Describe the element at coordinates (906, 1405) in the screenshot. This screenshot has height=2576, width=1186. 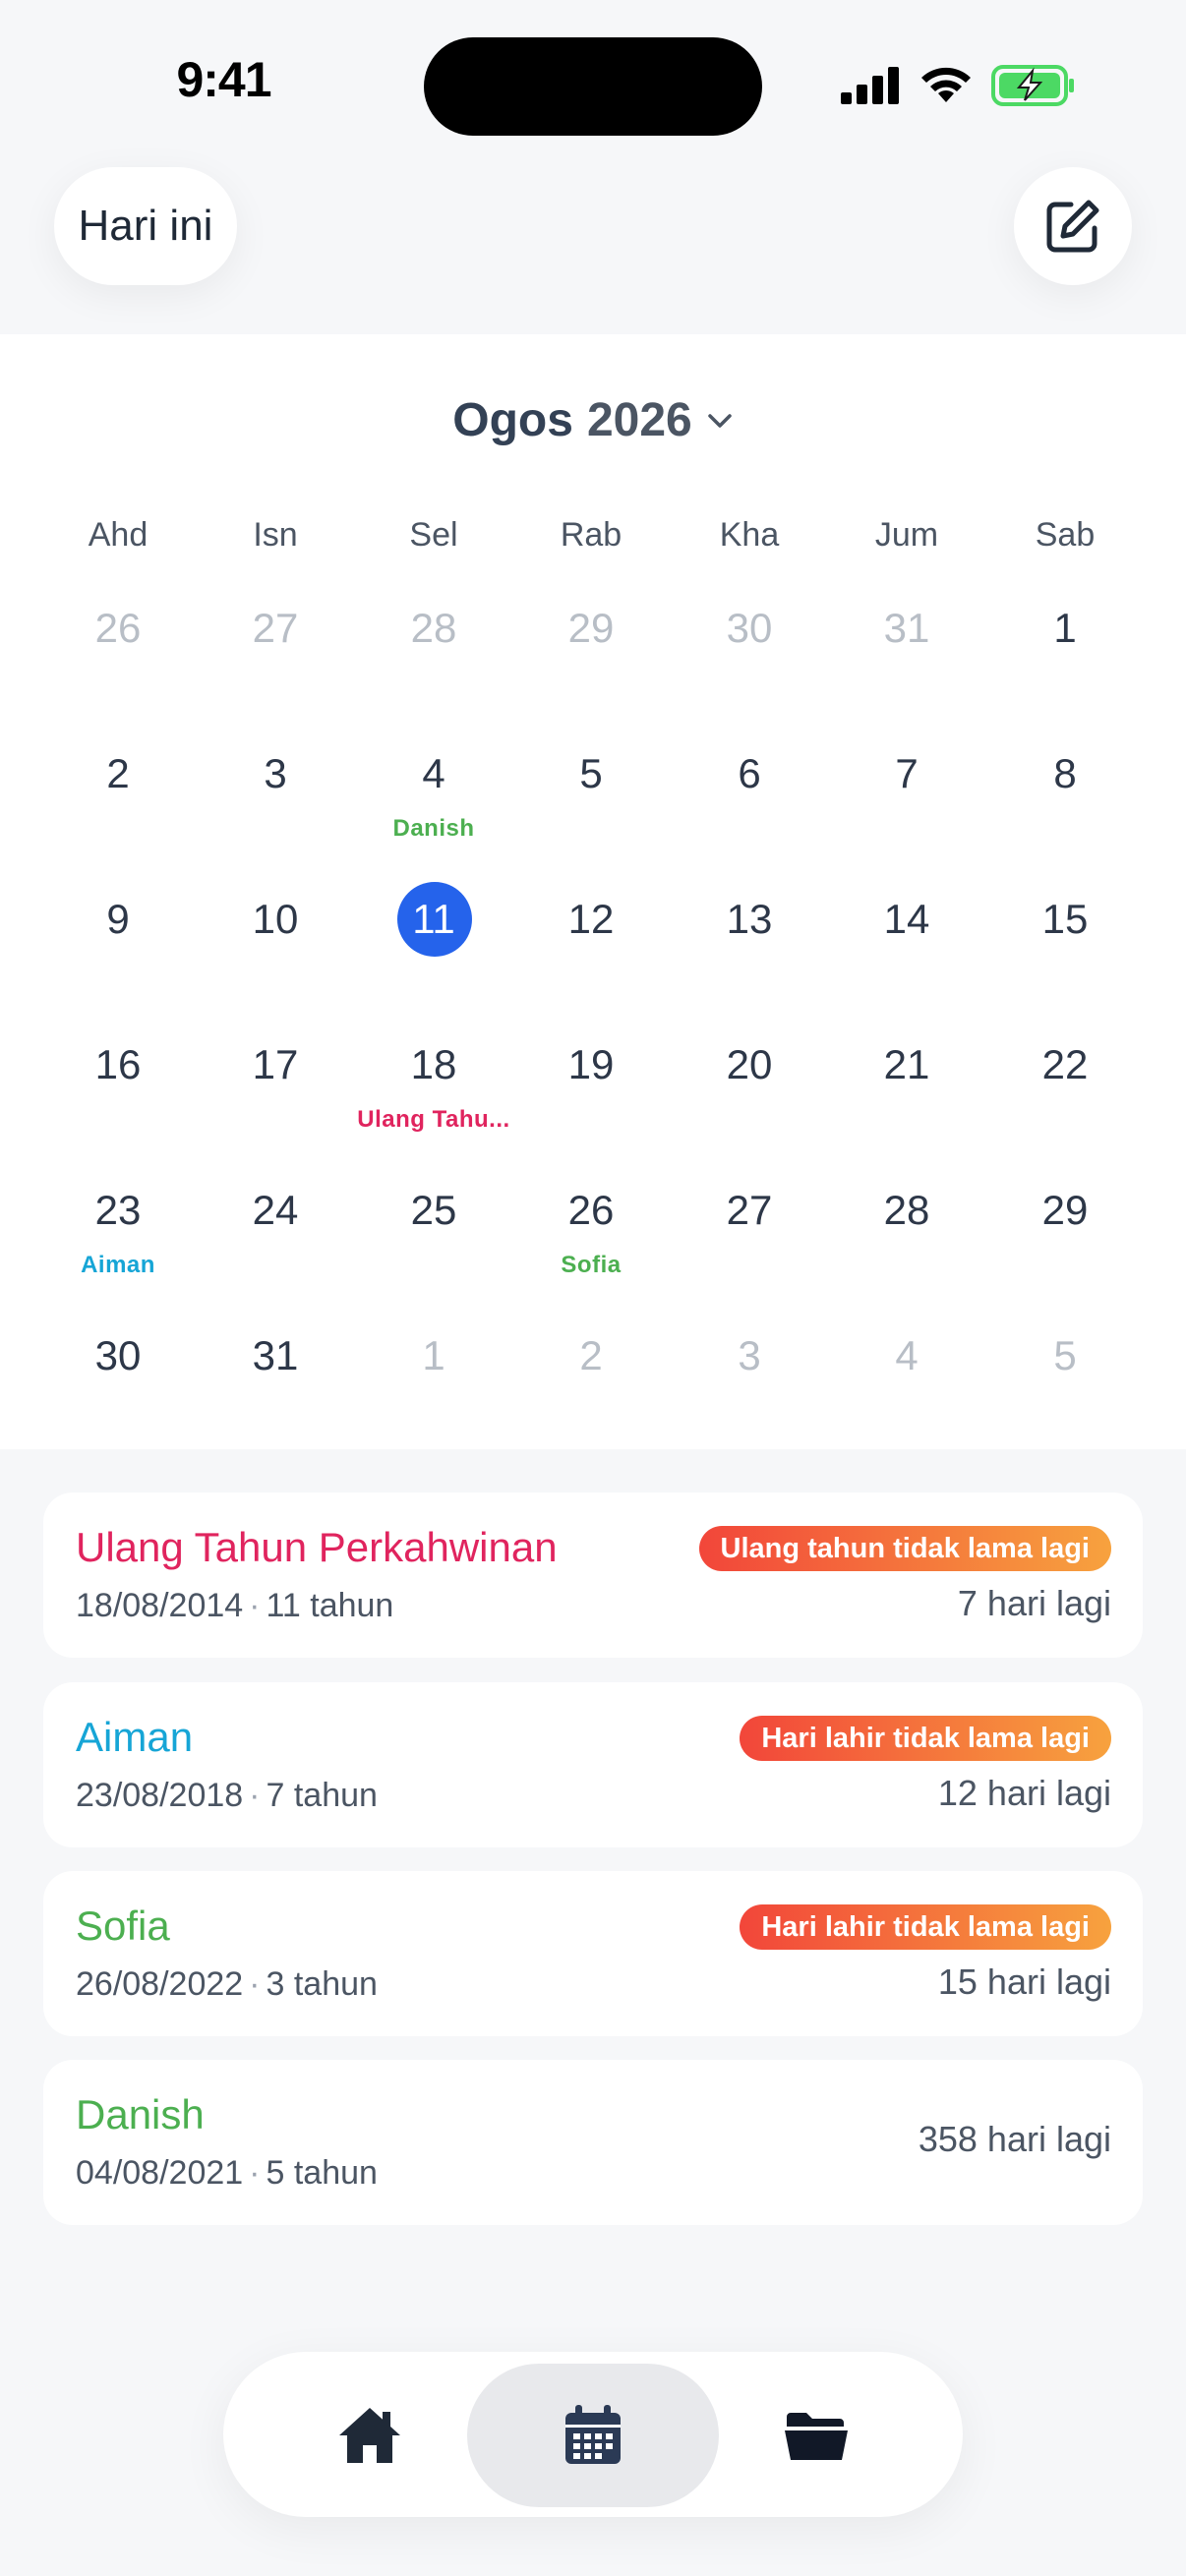
I see `calendar-day: 4` at that location.